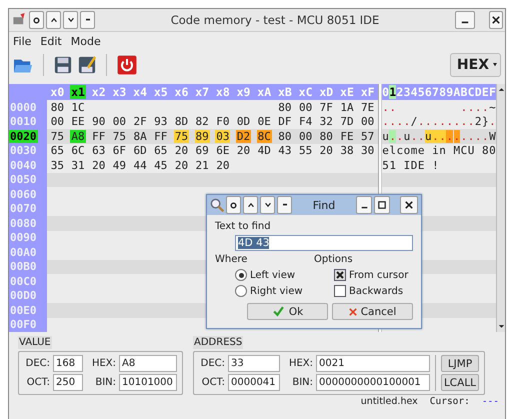  Describe the element at coordinates (457, 151) in the screenshot. I see `ascii-char: M` at that location.